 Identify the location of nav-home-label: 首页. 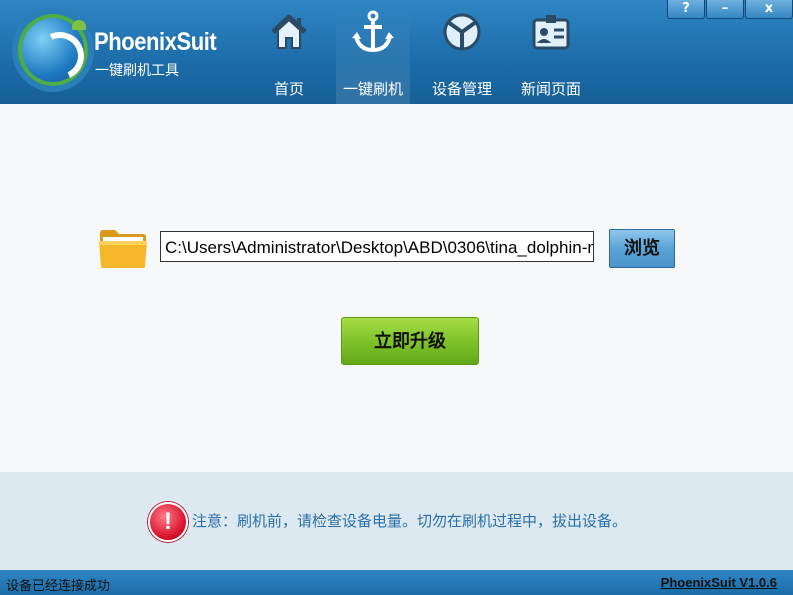
(288, 89).